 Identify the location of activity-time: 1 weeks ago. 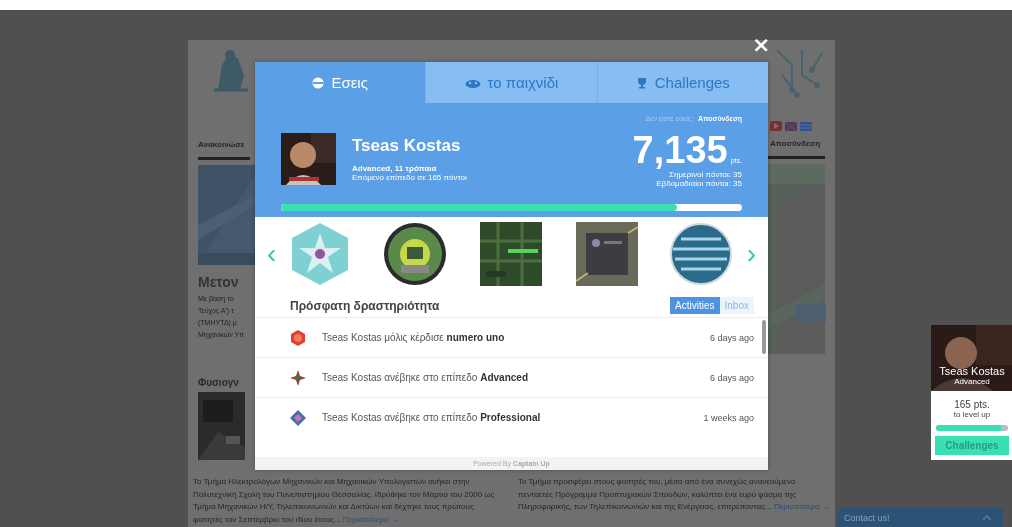
(728, 417).